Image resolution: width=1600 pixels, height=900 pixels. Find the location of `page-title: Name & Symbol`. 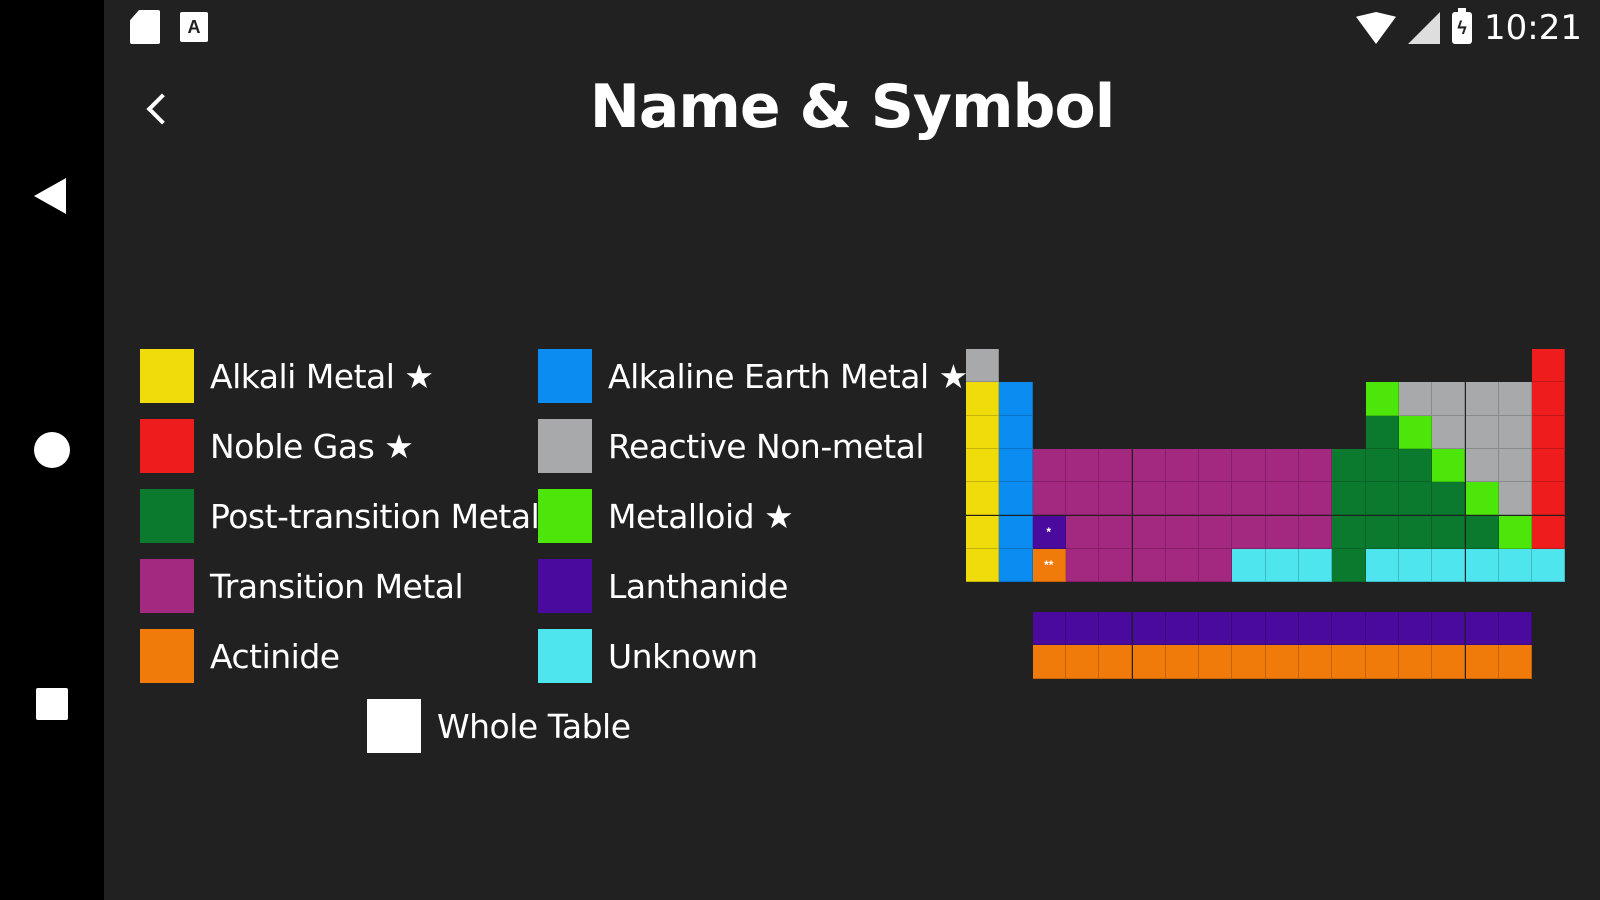

page-title: Name & Symbol is located at coordinates (852, 107).